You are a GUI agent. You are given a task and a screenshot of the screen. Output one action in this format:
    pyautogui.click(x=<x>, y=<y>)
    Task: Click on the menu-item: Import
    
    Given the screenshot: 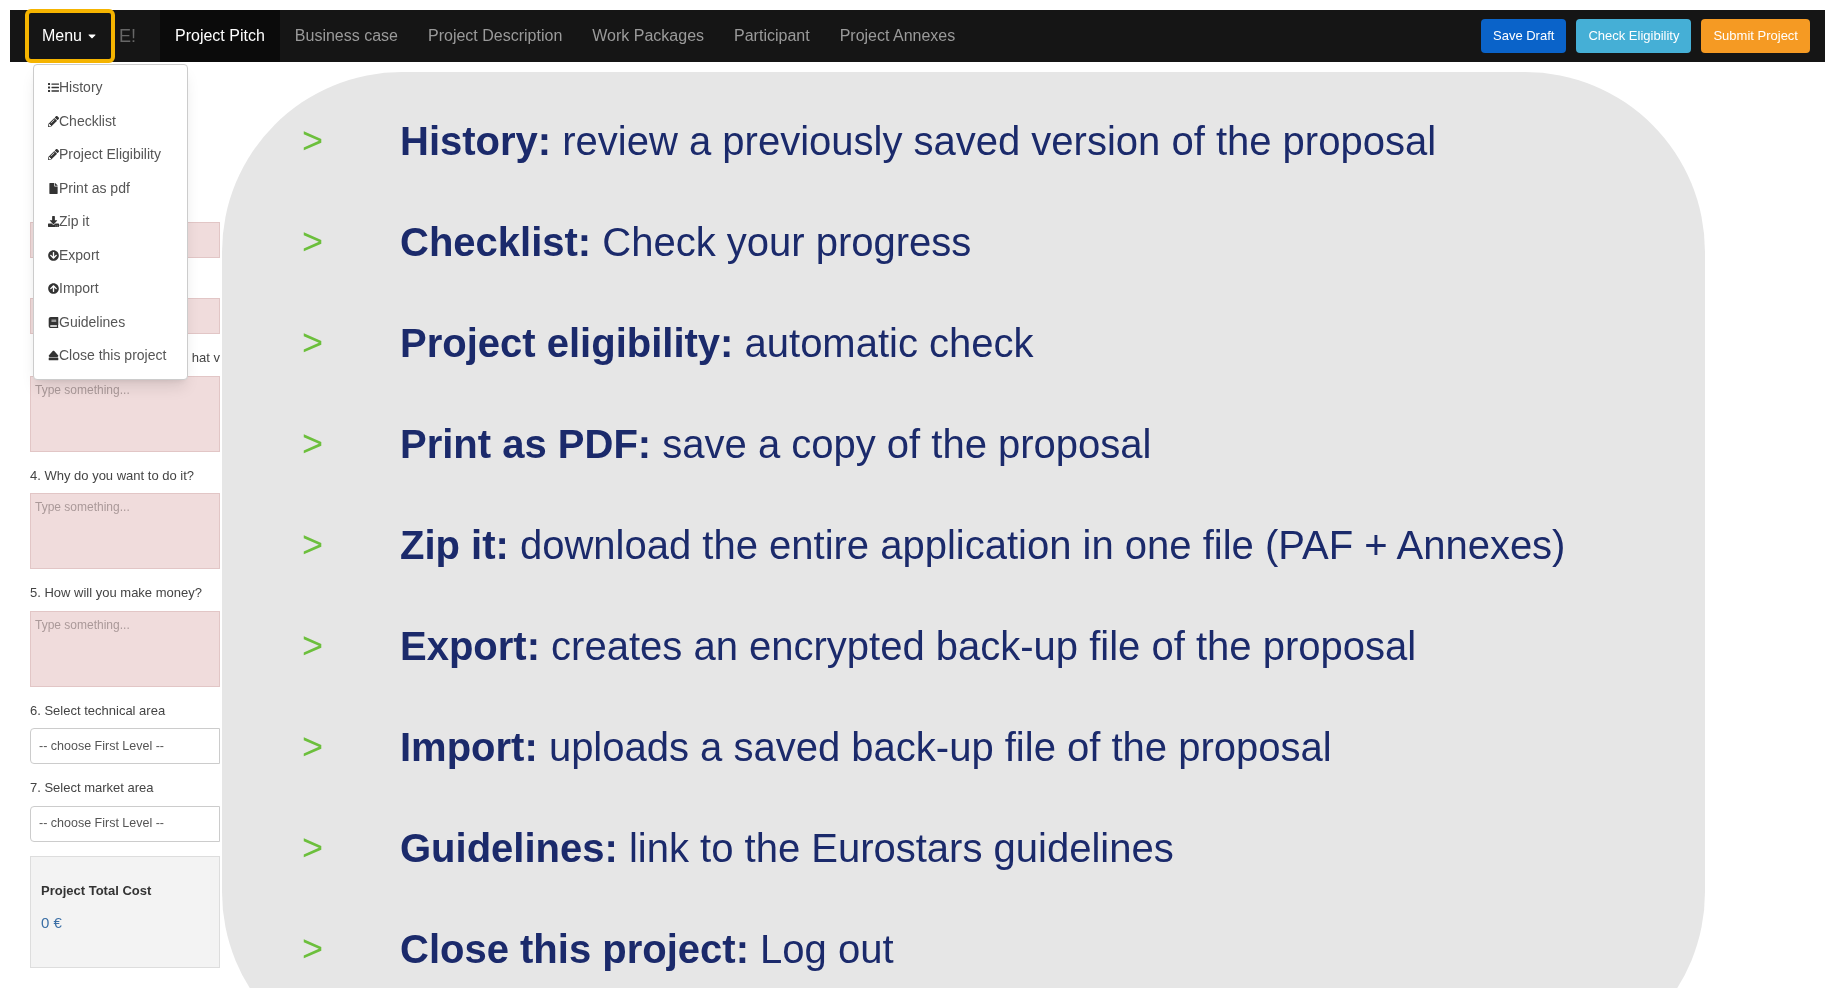 What is the action you would take?
    pyautogui.click(x=110, y=289)
    